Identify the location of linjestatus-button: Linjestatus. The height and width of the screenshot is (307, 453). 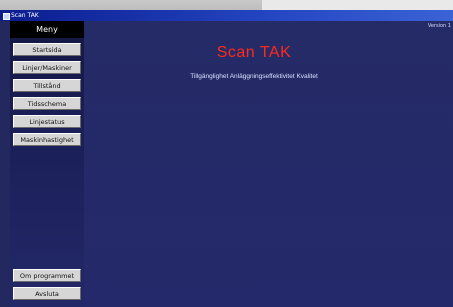
(47, 121).